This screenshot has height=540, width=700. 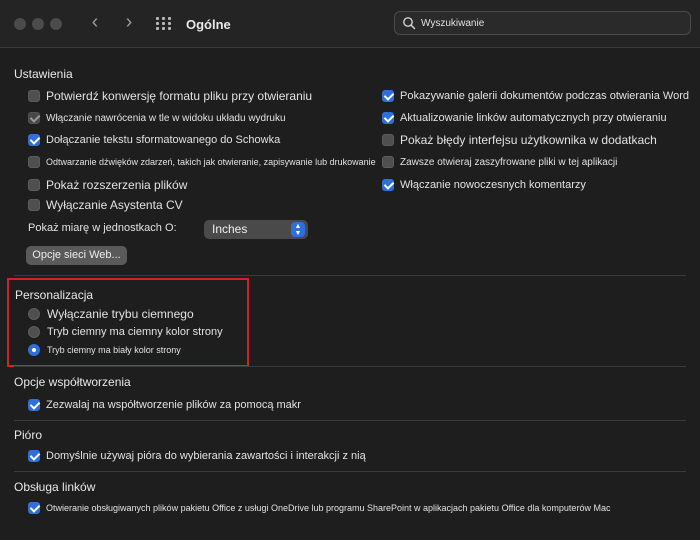 What do you see at coordinates (350, 24) in the screenshot?
I see `title-bar: ‹ › Ogólne` at bounding box center [350, 24].